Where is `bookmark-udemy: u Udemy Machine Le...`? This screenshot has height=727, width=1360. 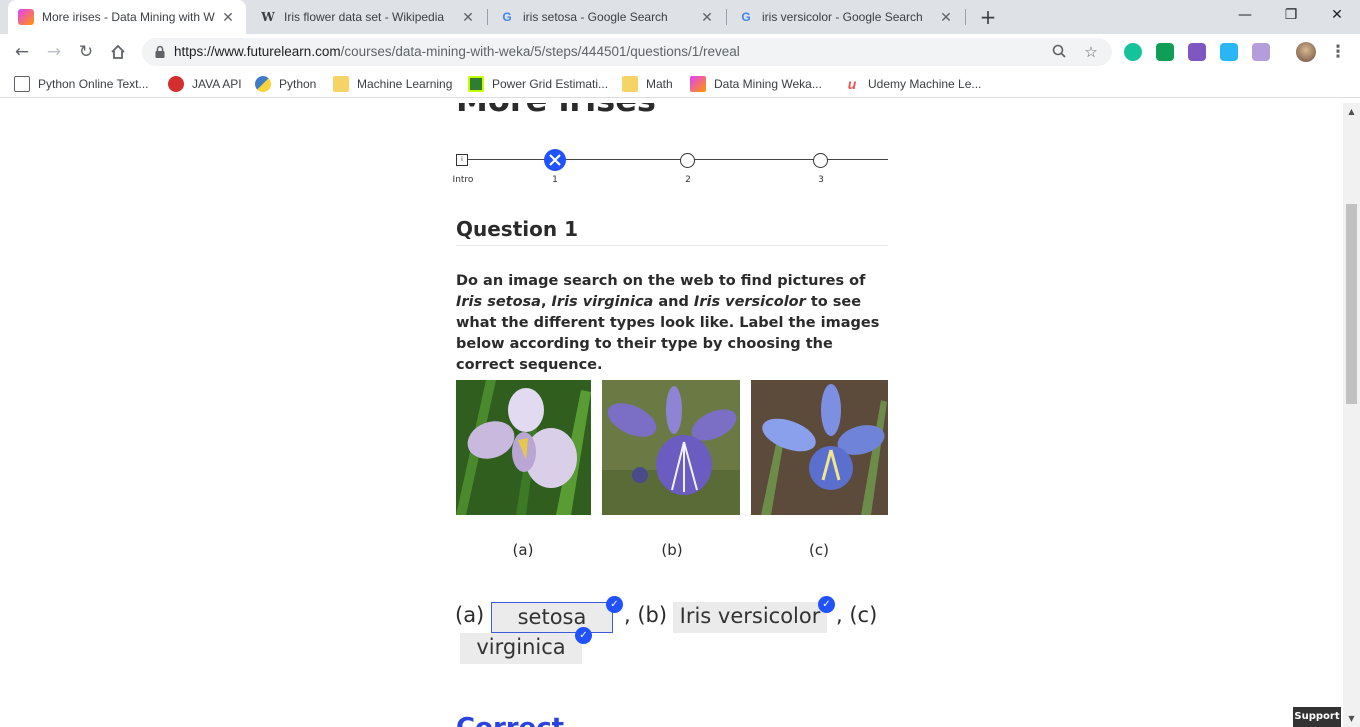 bookmark-udemy: u Udemy Machine Le... is located at coordinates (913, 84).